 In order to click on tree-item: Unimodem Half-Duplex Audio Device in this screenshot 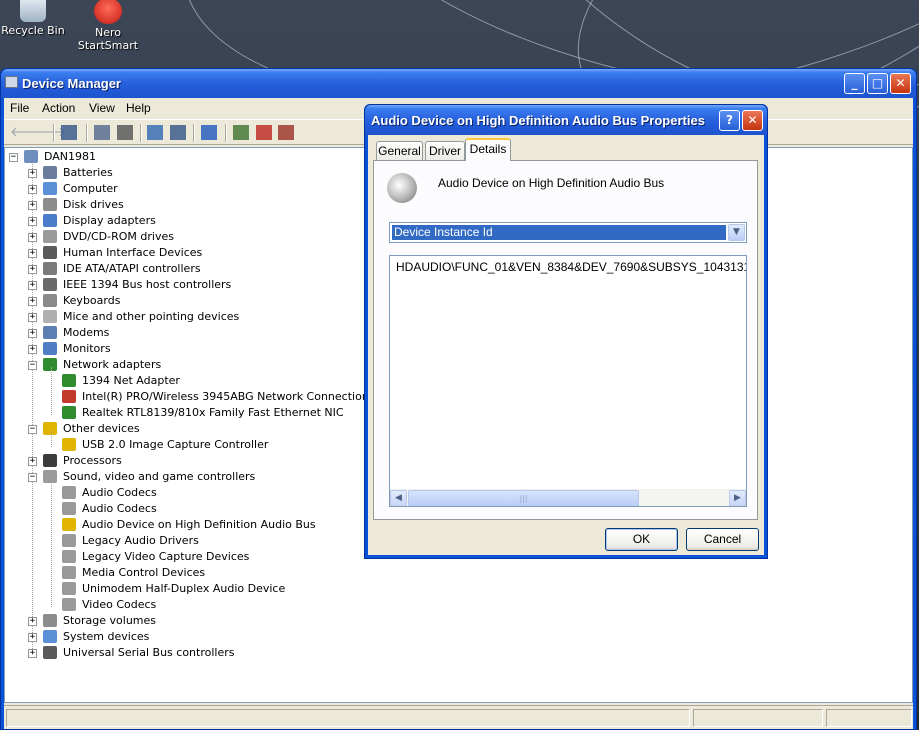, I will do `click(458, 589)`.